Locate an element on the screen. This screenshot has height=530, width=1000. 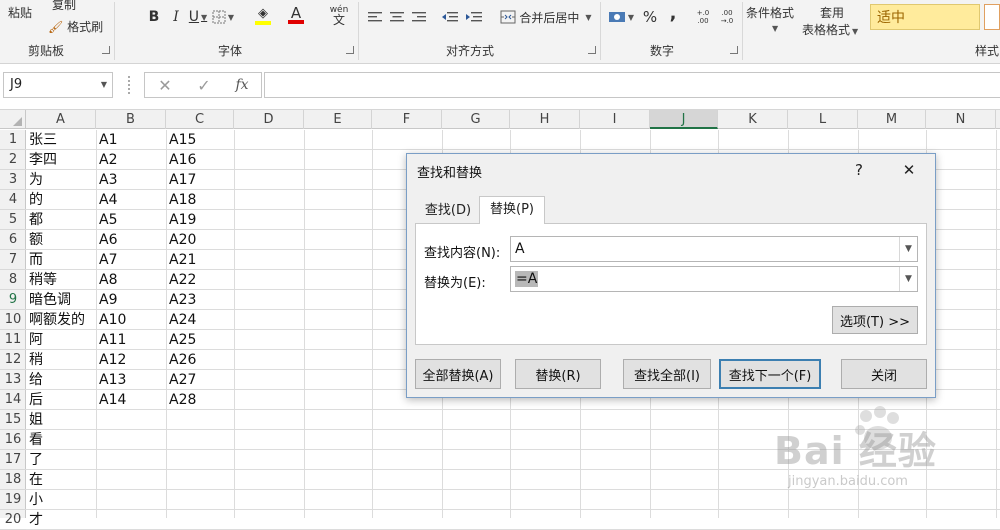
cell-a3: 为 is located at coordinates (34, 180).